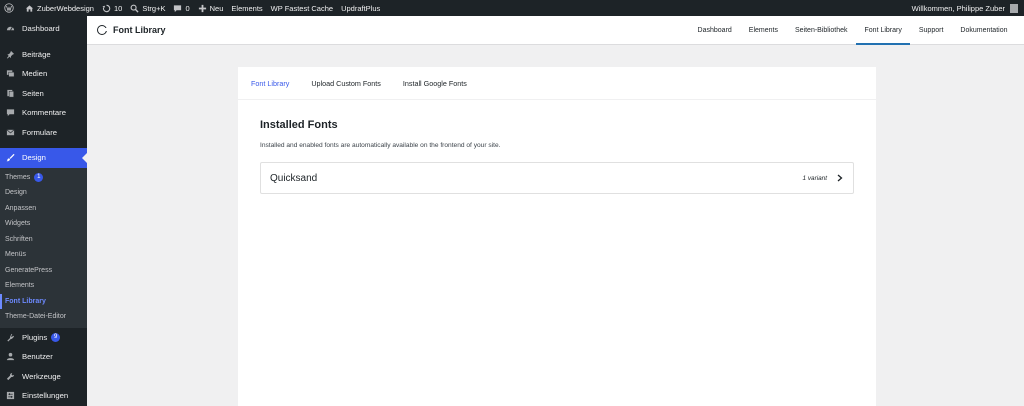  I want to click on media-icon, so click(10, 73).